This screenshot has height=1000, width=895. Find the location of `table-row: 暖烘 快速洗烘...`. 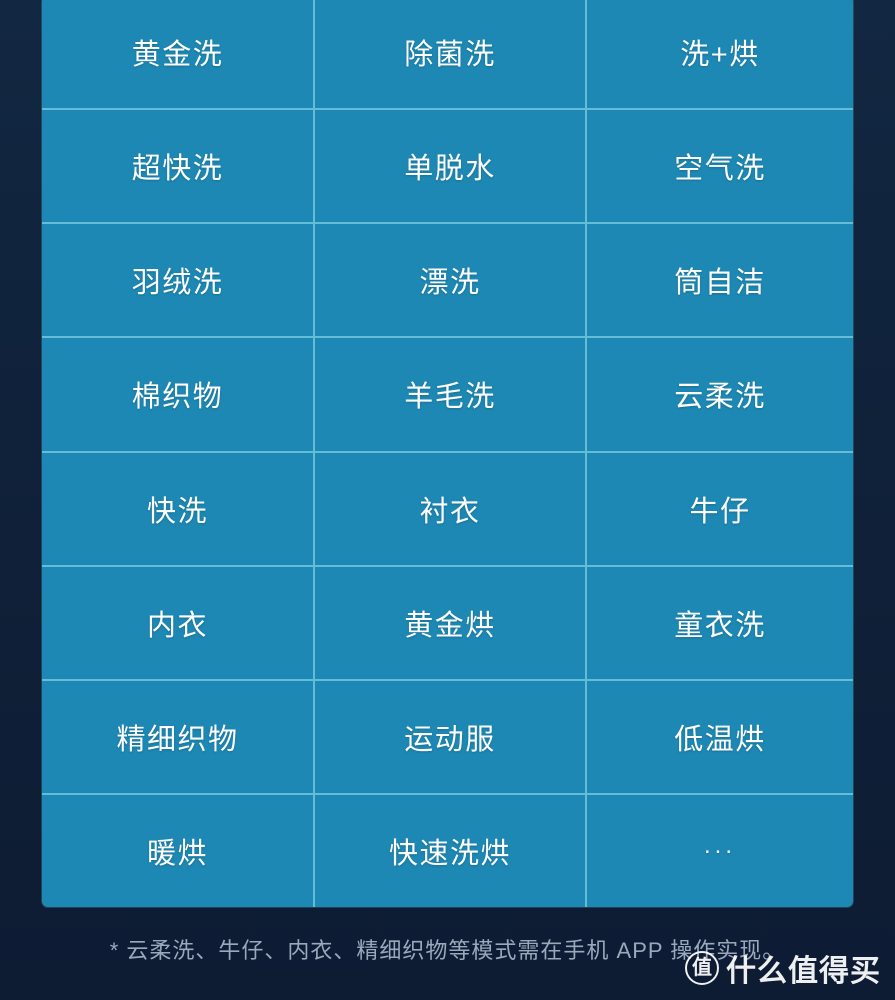

table-row: 暖烘 快速洗烘... is located at coordinates (447, 849).